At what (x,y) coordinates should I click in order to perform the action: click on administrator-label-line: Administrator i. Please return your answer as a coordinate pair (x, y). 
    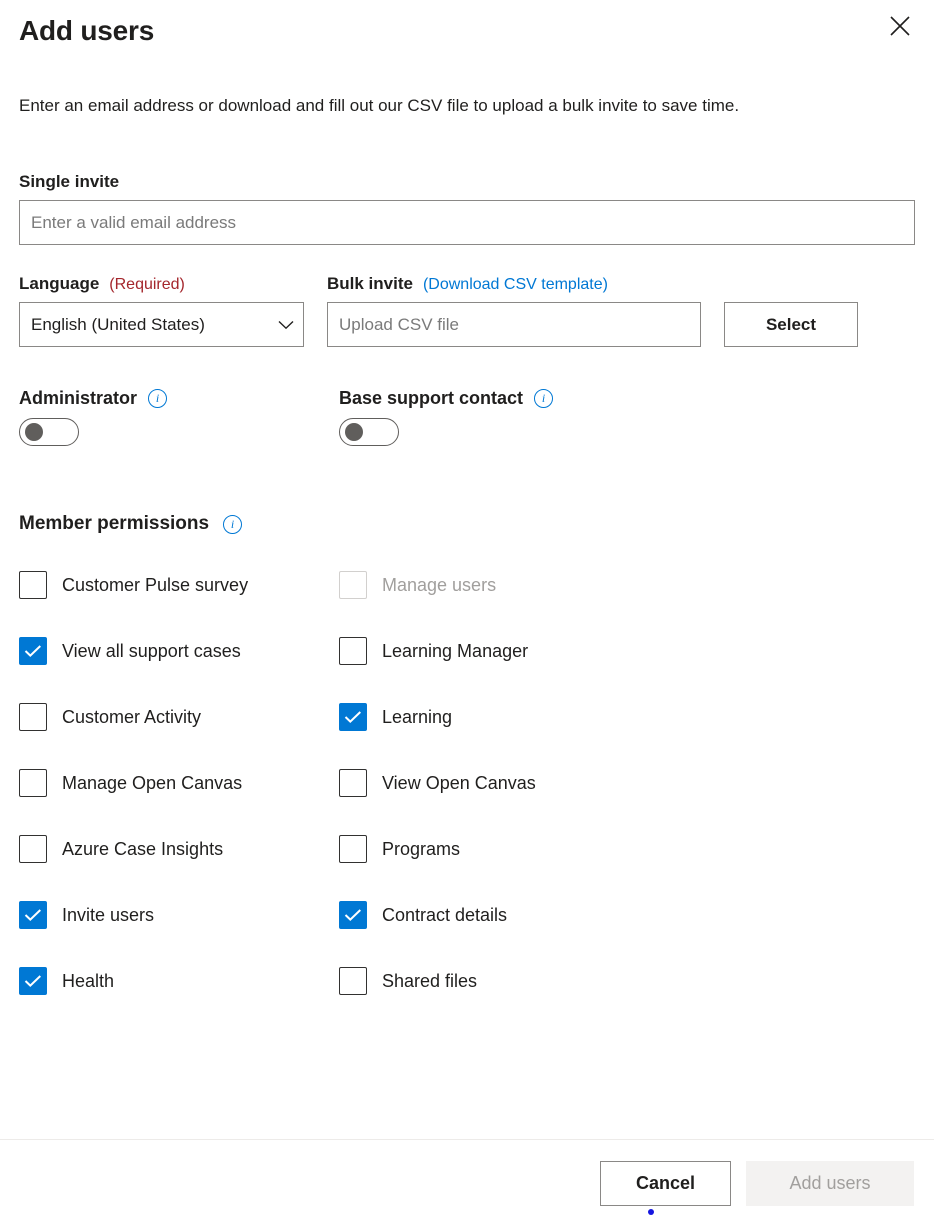
    Looking at the image, I should click on (179, 398).